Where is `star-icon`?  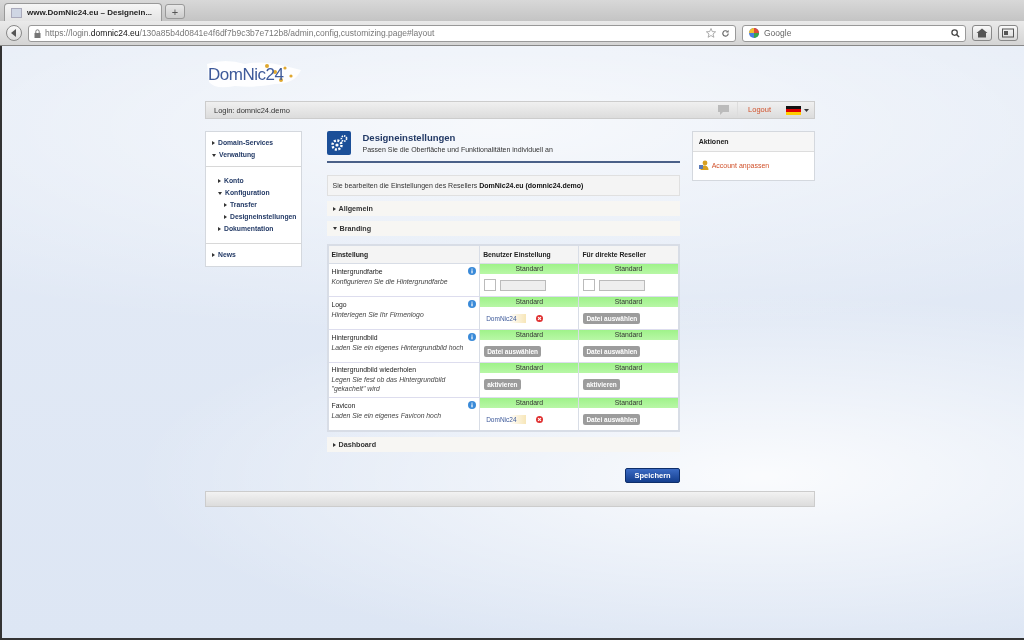 star-icon is located at coordinates (711, 33).